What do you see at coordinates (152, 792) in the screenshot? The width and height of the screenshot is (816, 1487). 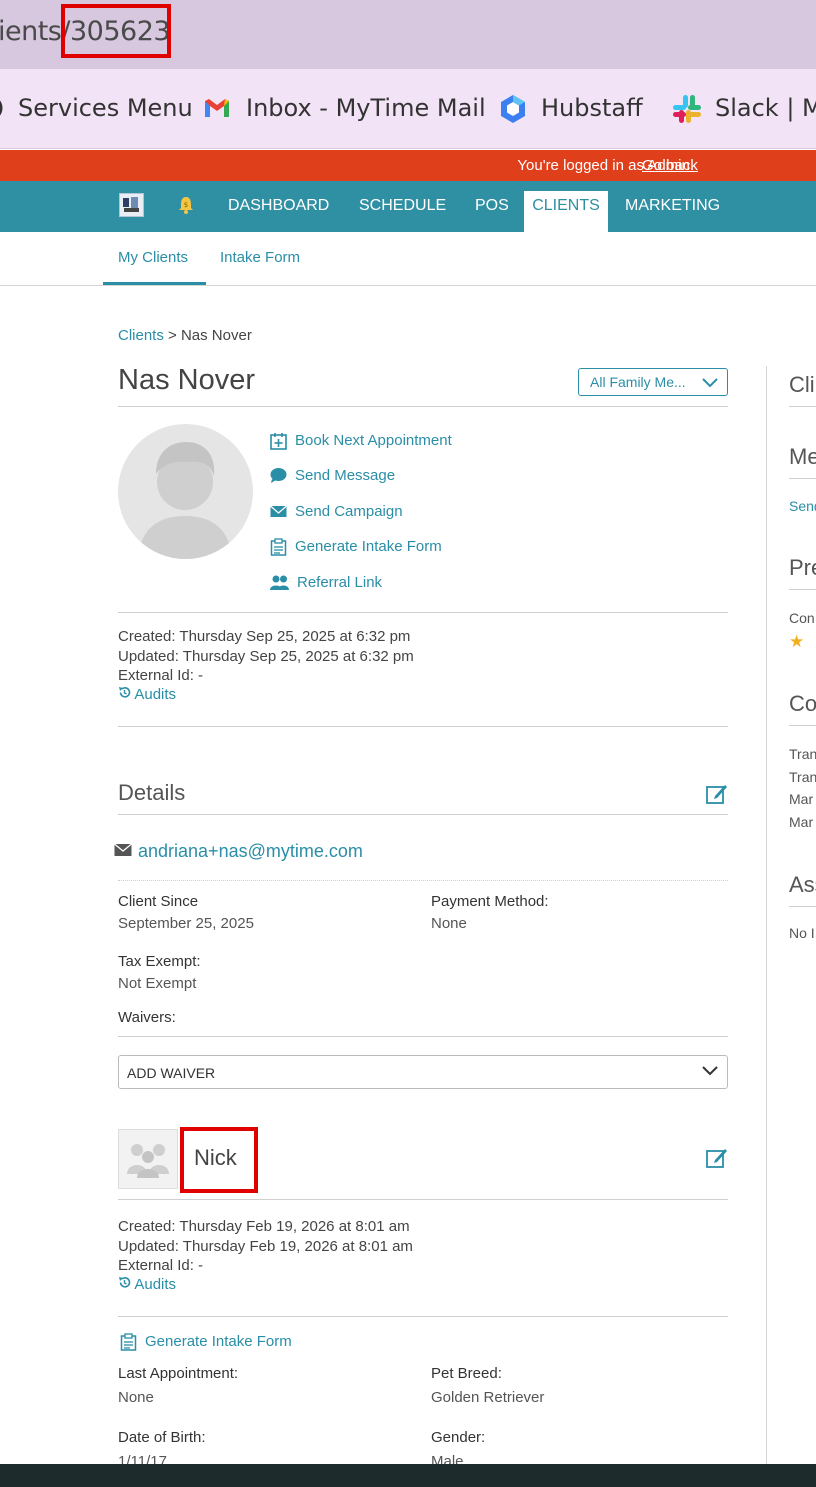 I see `details-title: Details` at bounding box center [152, 792].